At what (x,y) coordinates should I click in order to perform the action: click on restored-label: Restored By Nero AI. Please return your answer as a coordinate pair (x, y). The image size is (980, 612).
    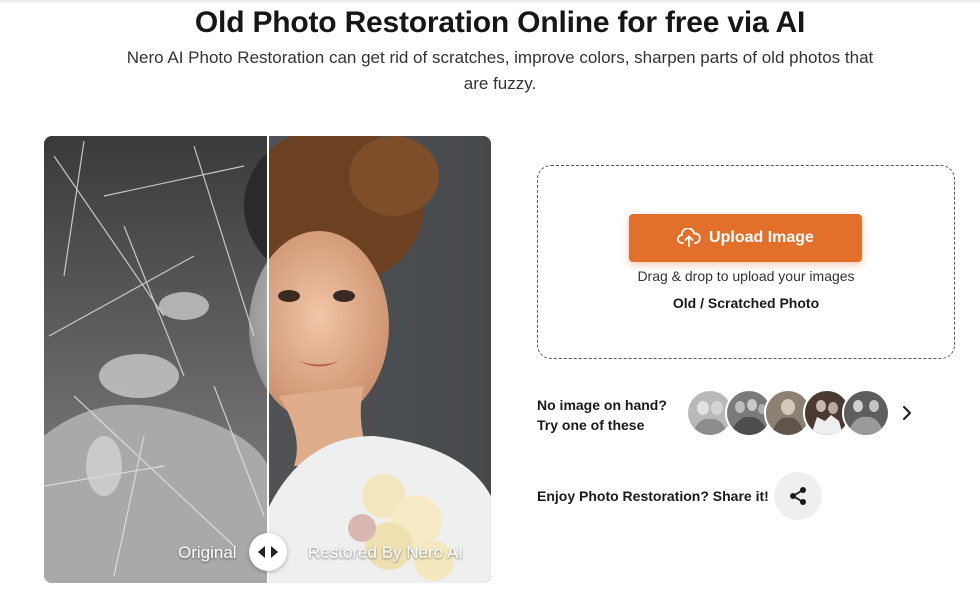
    Looking at the image, I should click on (385, 552).